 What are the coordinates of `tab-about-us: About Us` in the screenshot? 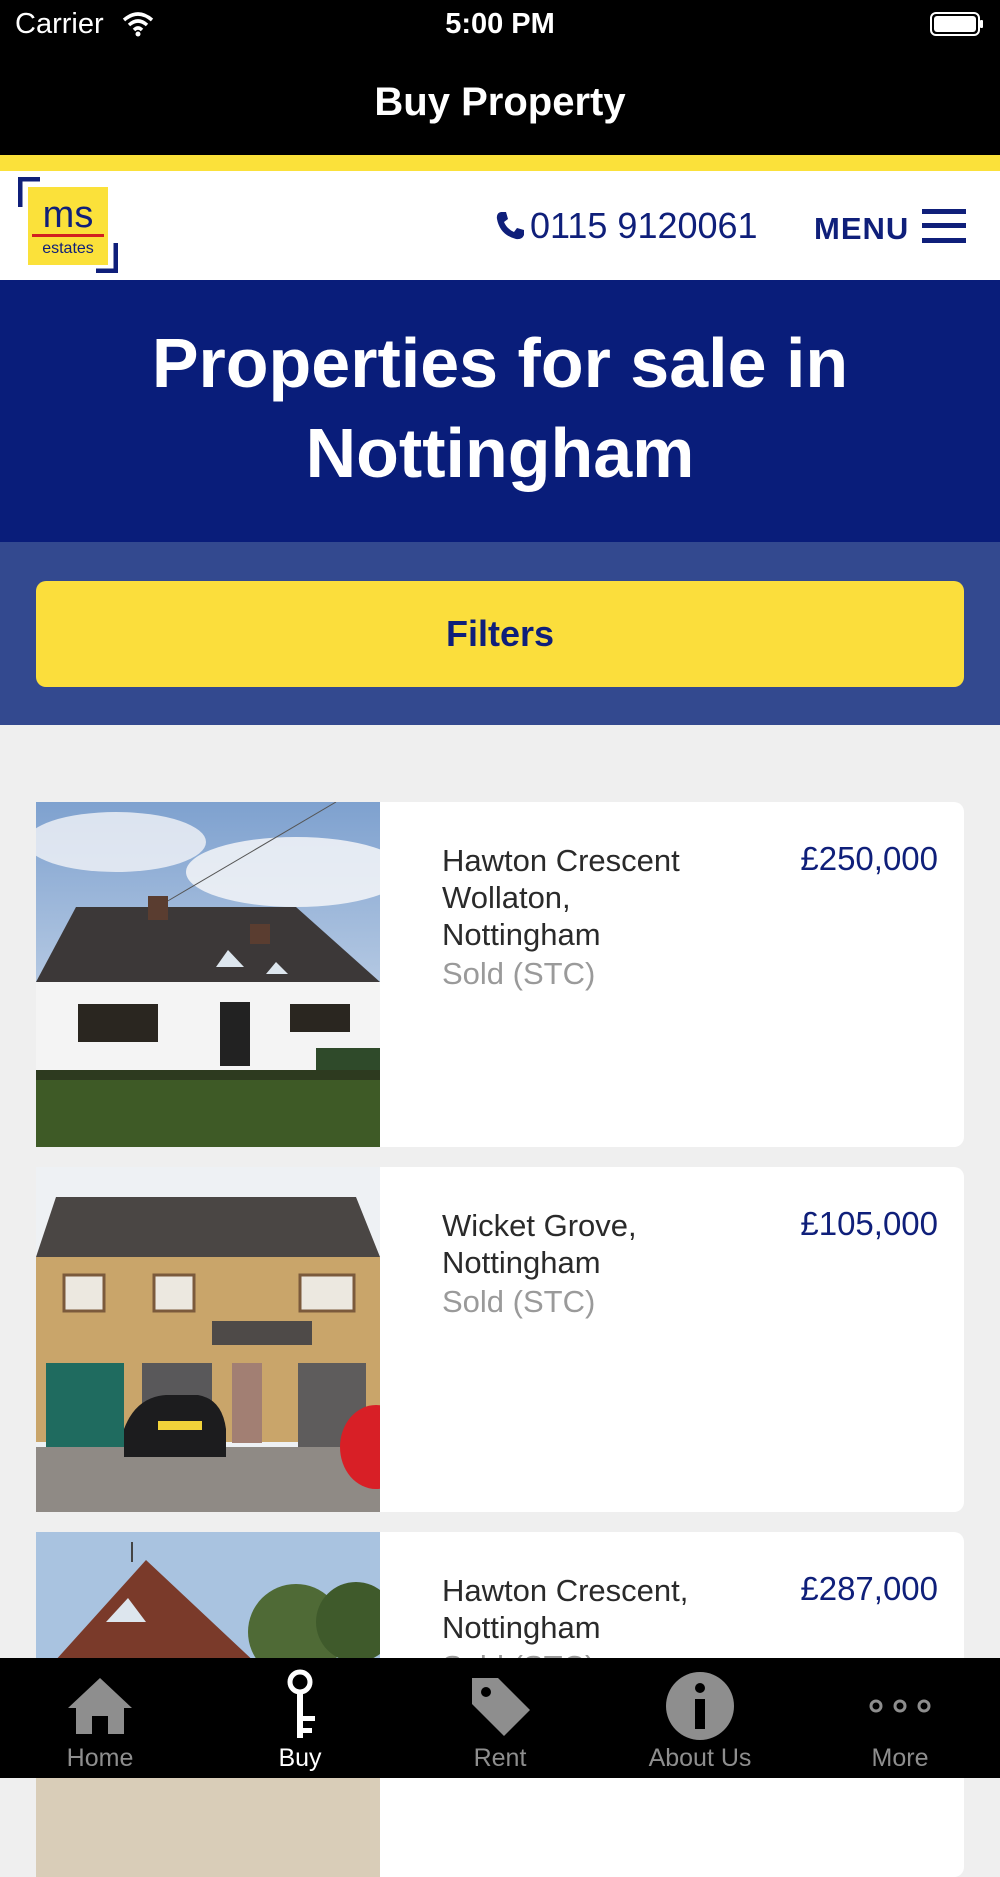 It's located at (700, 1718).